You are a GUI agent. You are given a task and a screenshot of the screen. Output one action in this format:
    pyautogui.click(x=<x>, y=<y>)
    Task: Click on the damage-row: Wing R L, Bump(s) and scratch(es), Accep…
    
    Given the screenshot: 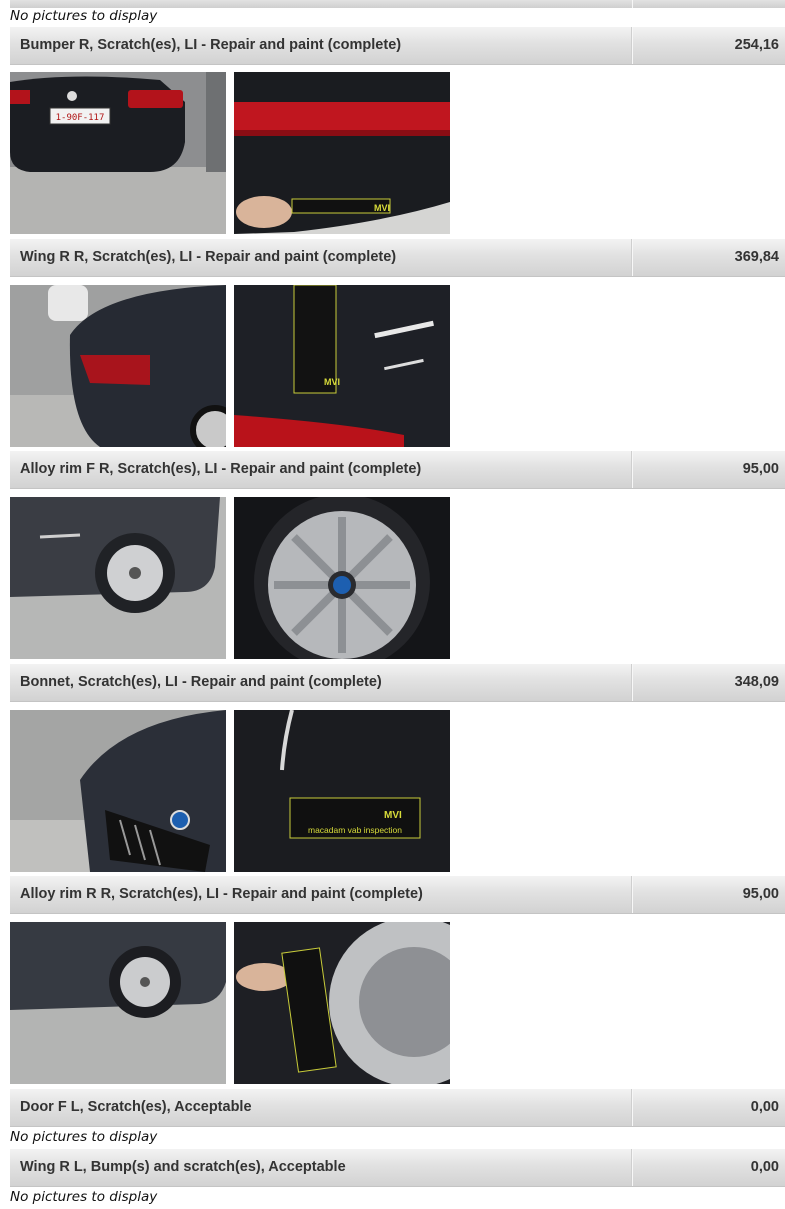 What is the action you would take?
    pyautogui.click(x=397, y=1168)
    